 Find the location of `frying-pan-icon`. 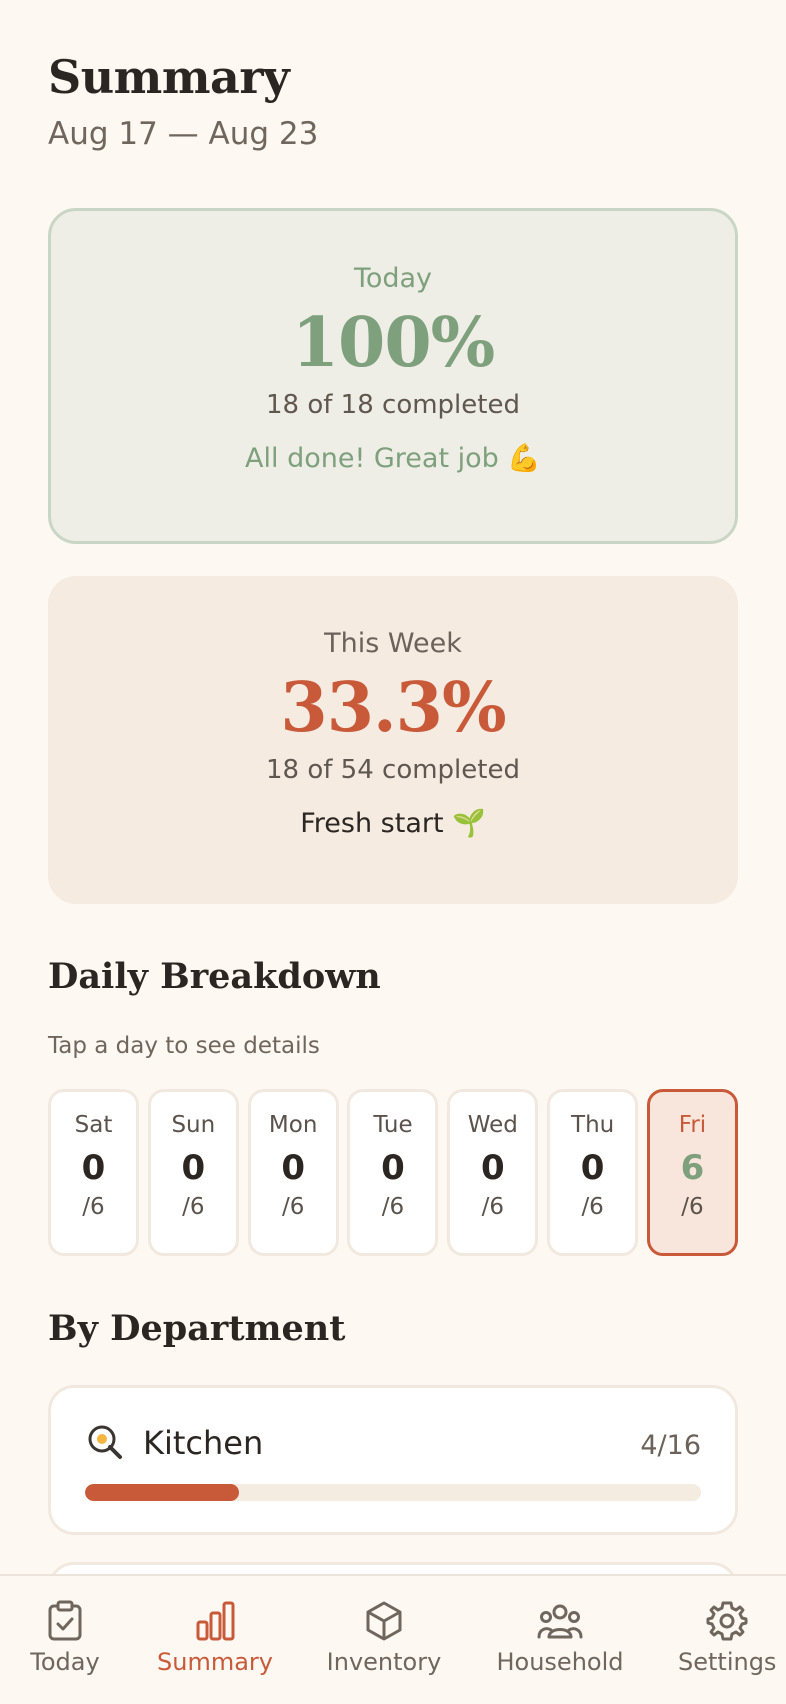

frying-pan-icon is located at coordinates (105, 1442).